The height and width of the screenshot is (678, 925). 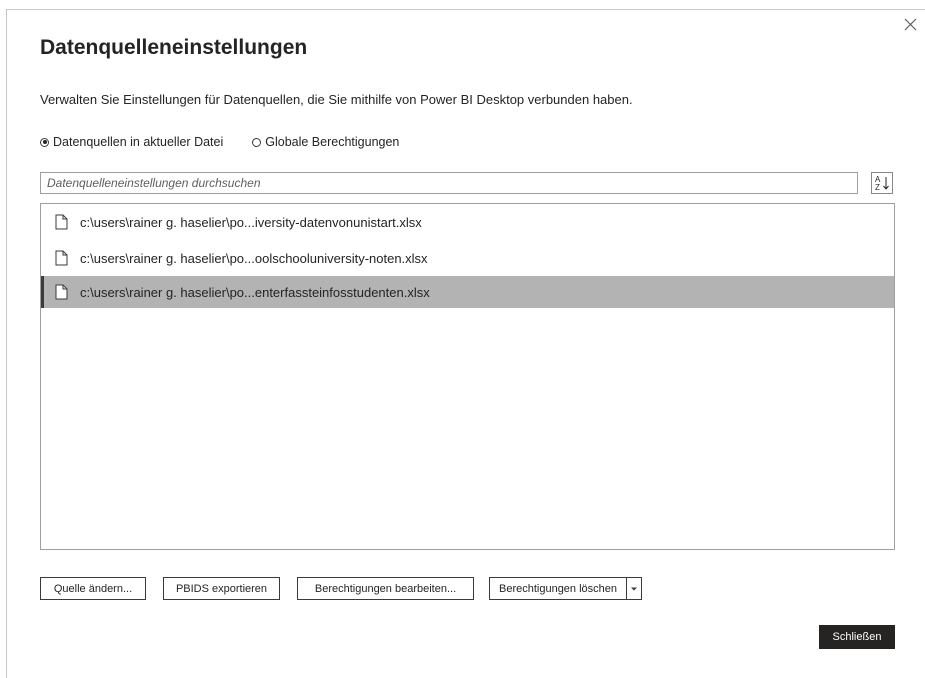 What do you see at coordinates (174, 47) in the screenshot?
I see `dialog-title: Datenquelleneinstellungen` at bounding box center [174, 47].